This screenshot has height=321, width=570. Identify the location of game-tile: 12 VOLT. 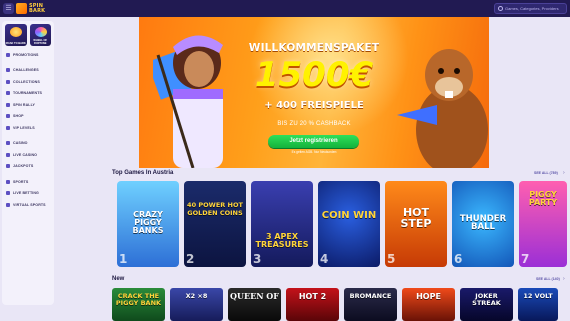
(538, 304).